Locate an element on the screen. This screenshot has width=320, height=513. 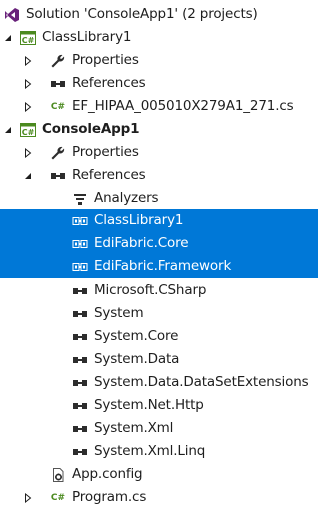
reference-item-system-core: System.Core is located at coordinates (159, 336).